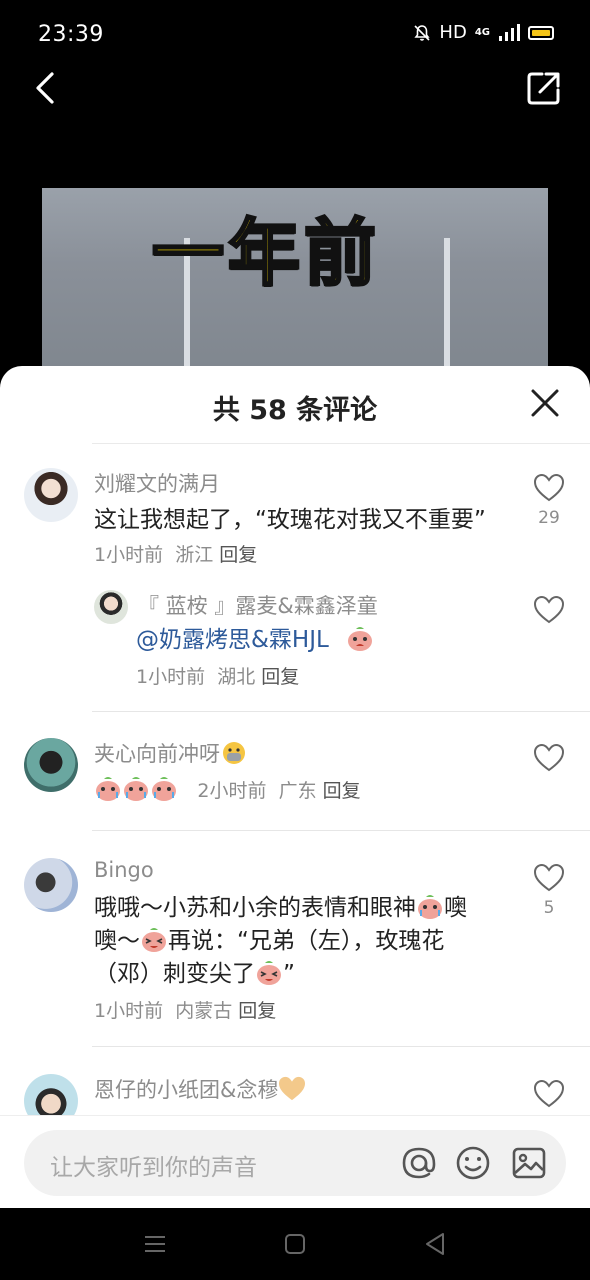  I want to click on video-thumbnail: 一年前, so click(295, 283).